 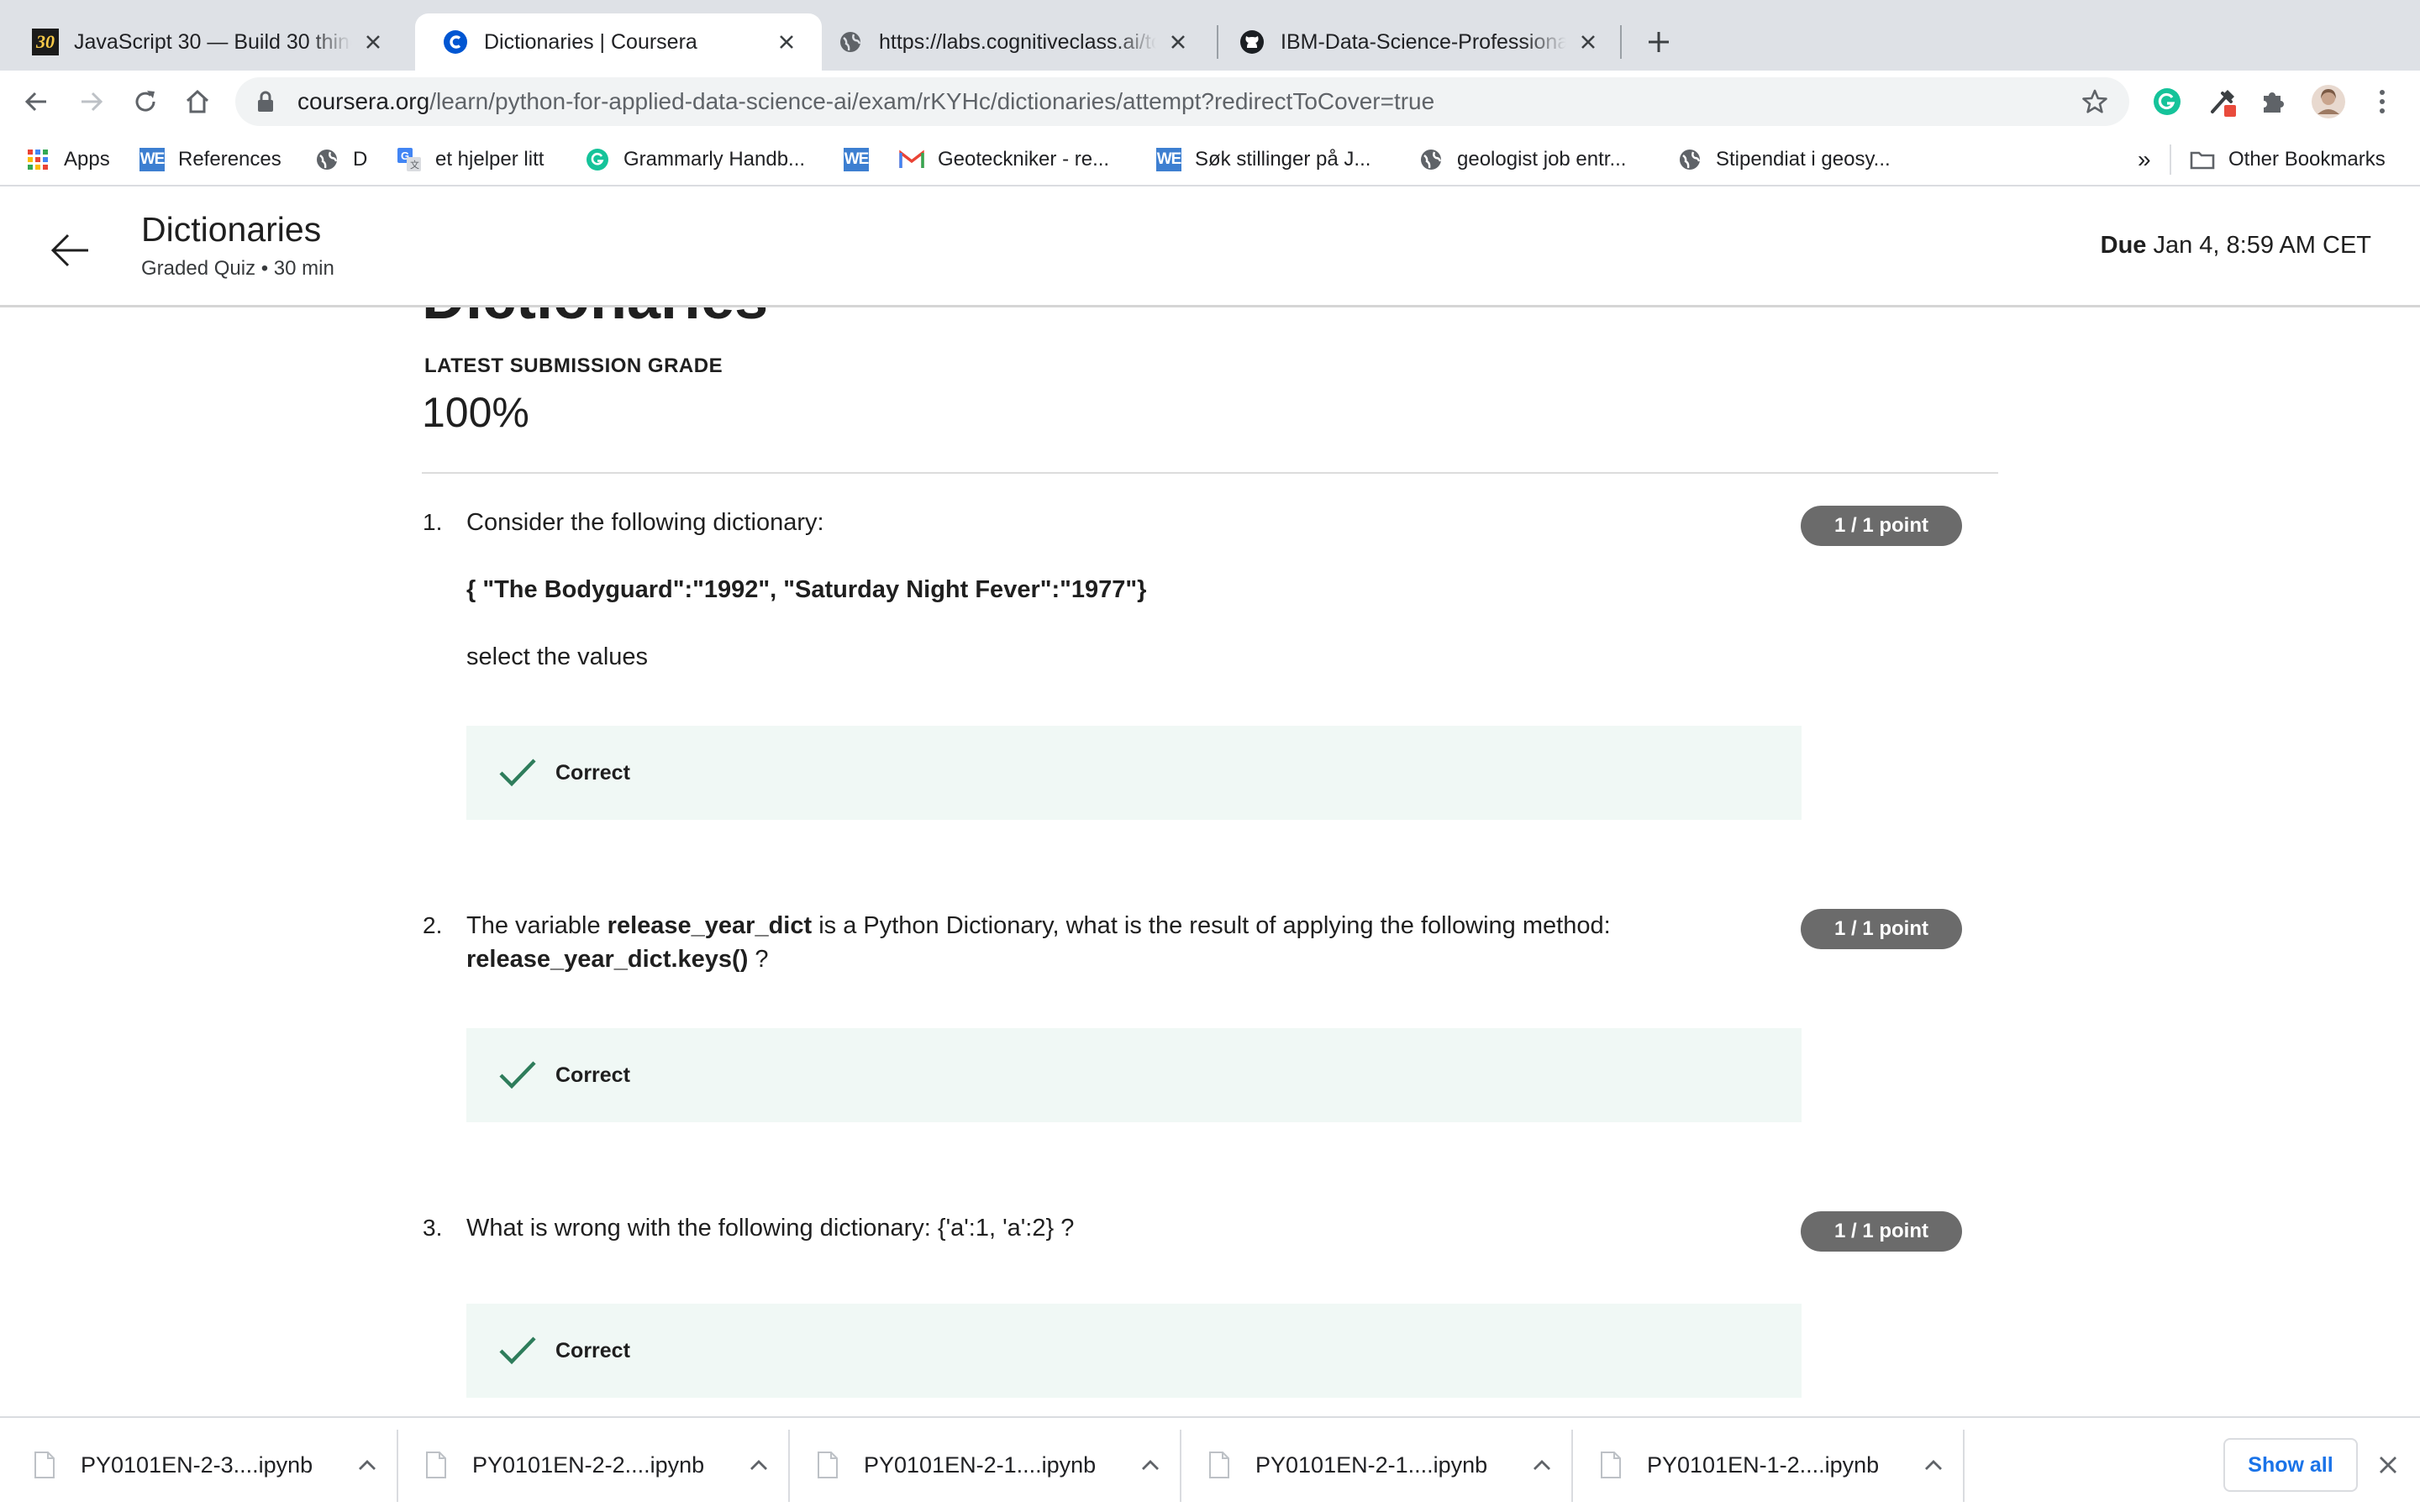 What do you see at coordinates (2145, 159) in the screenshot?
I see `bookmarks-overflow-button: »` at bounding box center [2145, 159].